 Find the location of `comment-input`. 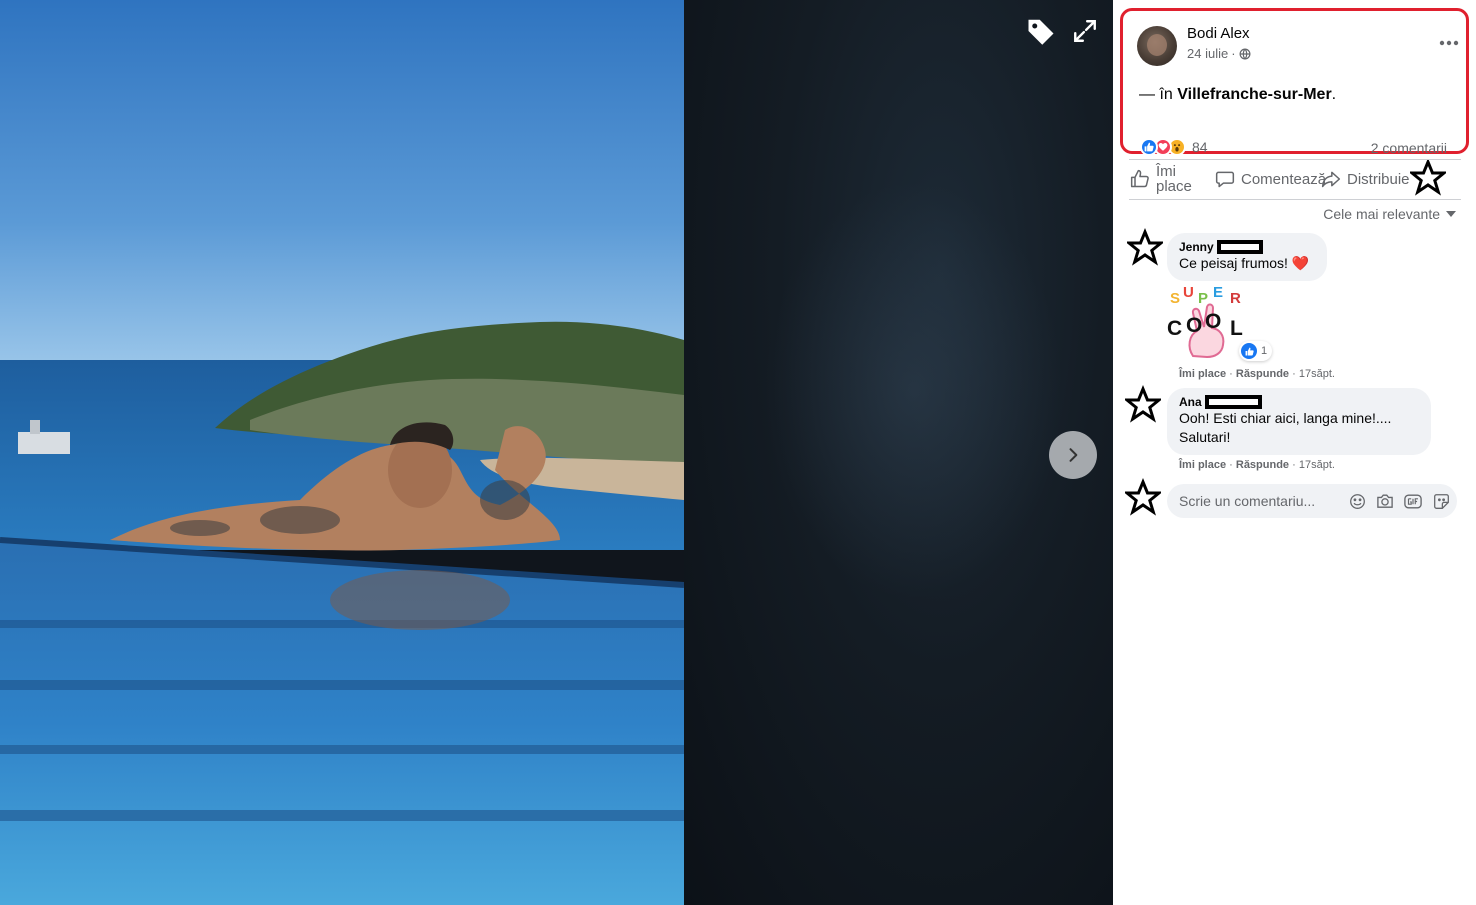

comment-input is located at coordinates (1259, 501).